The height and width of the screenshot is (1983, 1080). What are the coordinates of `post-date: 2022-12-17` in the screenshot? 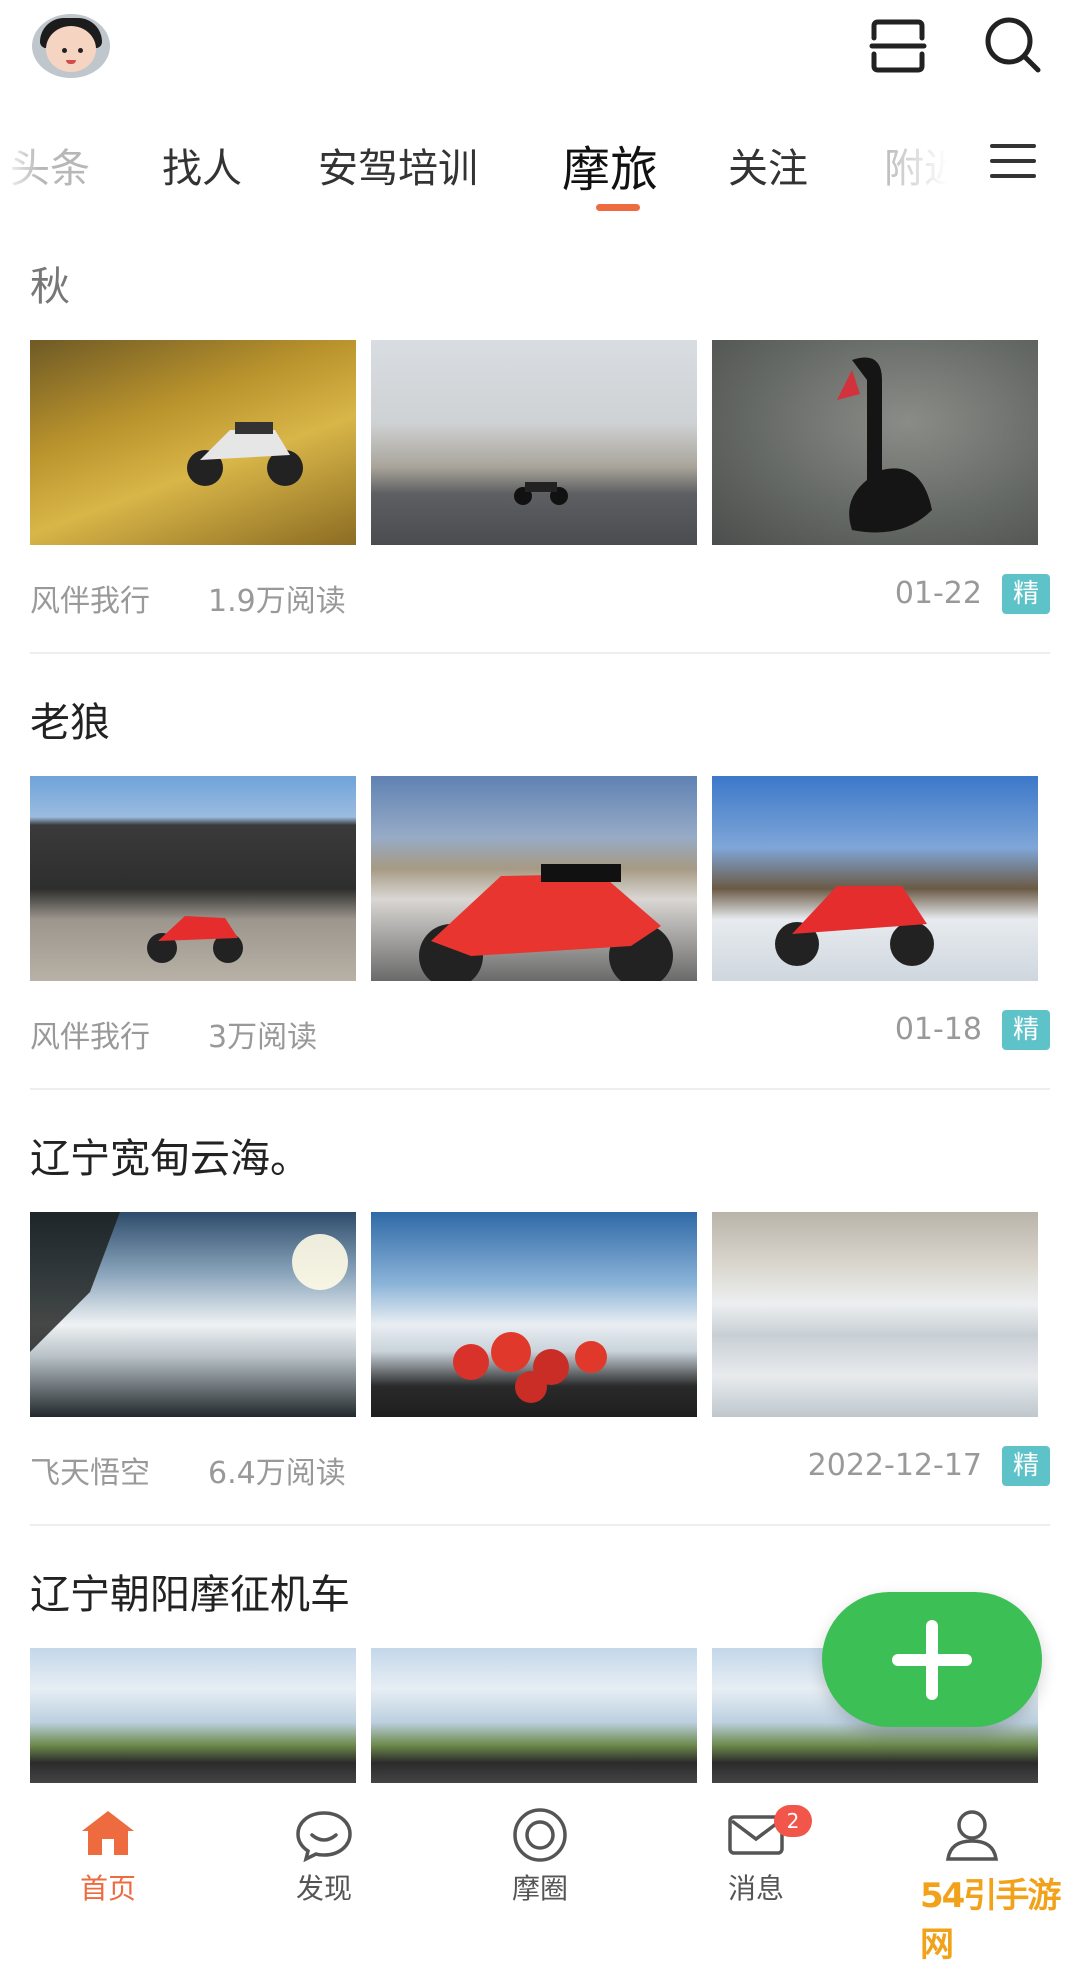 It's located at (894, 1465).